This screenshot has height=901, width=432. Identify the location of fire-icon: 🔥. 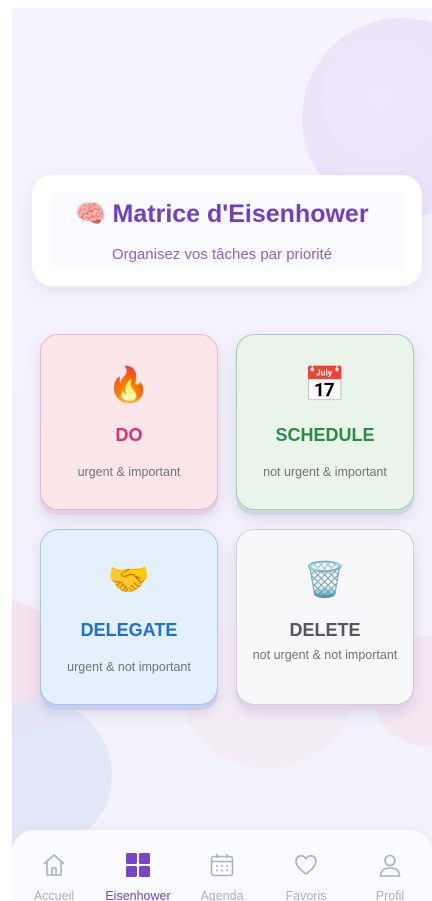
(129, 385).